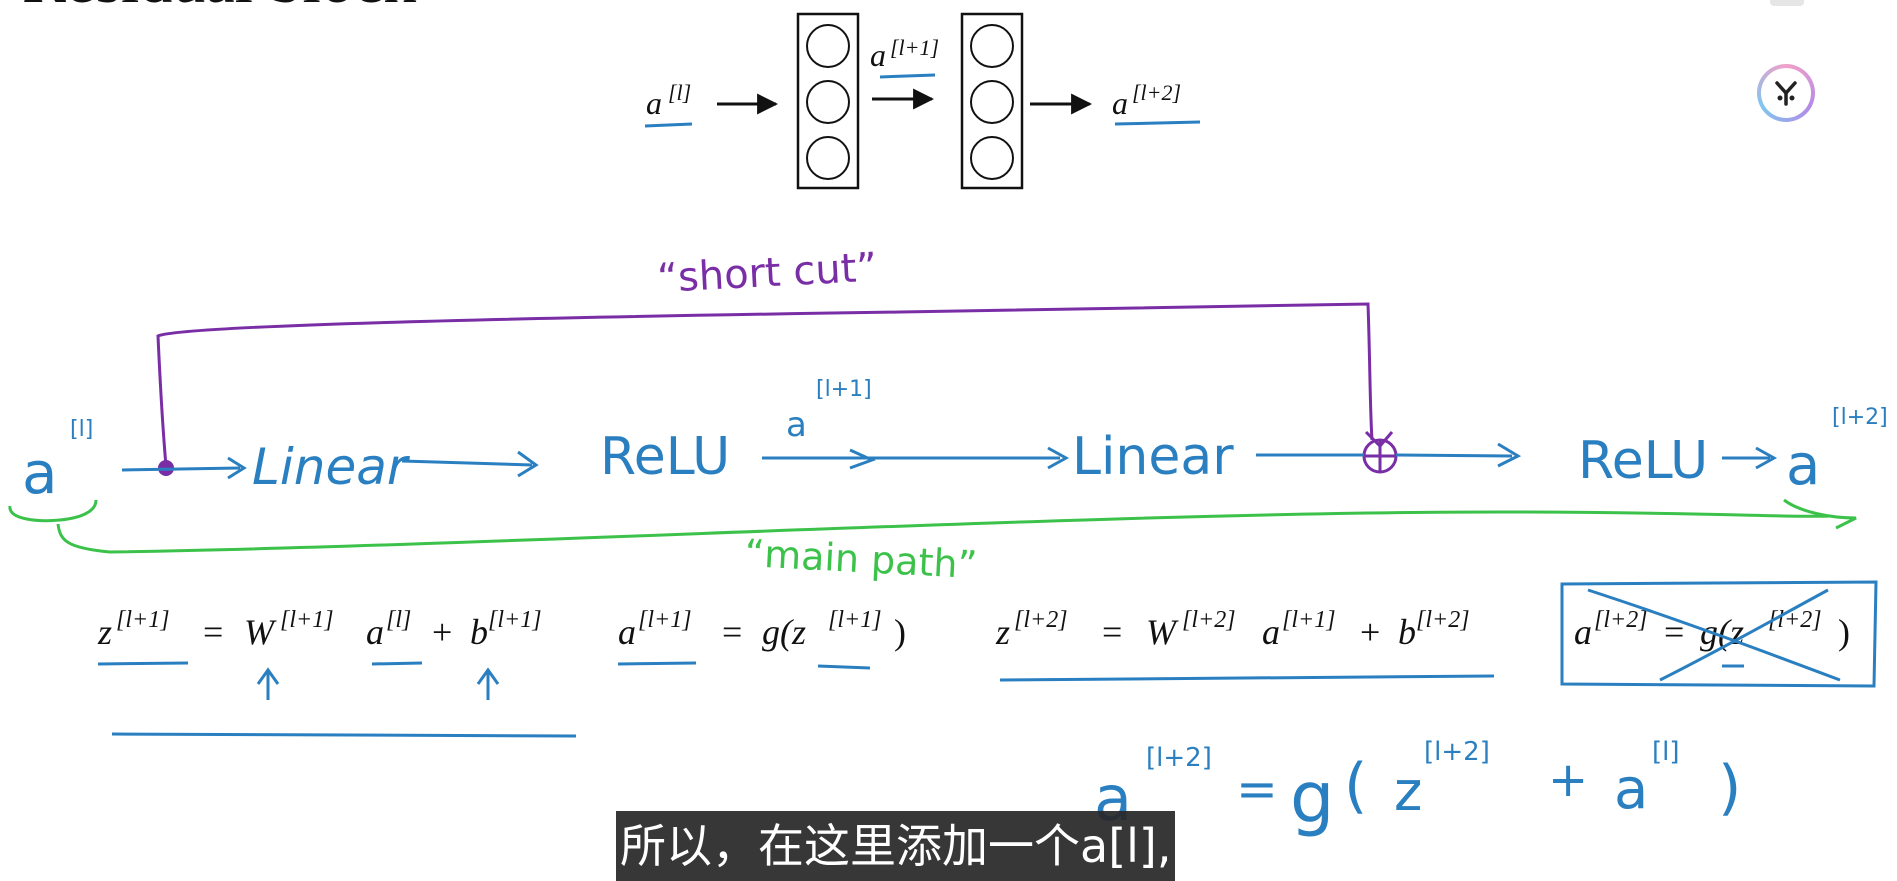 The image size is (1897, 881). I want to click on deeplearning-ai-logo-icon, so click(1786, 93).